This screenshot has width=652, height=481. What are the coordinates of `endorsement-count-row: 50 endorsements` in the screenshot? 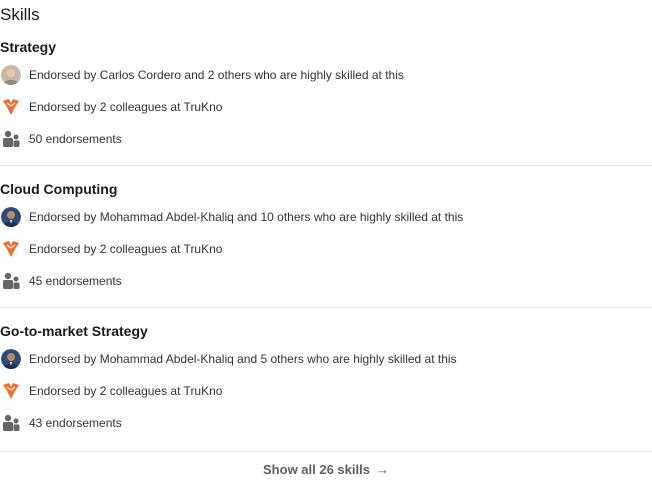 It's located at (61, 139).